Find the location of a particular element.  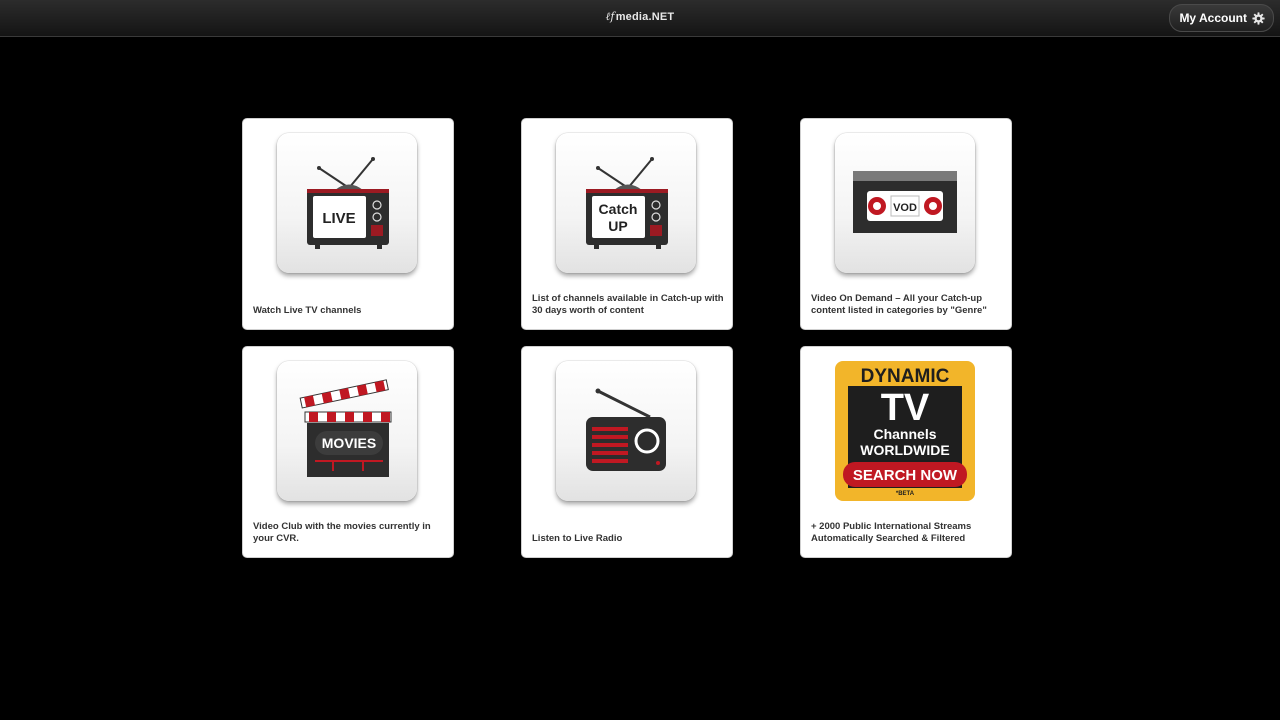

catch-up-tile: Catch UP is located at coordinates (626, 203).